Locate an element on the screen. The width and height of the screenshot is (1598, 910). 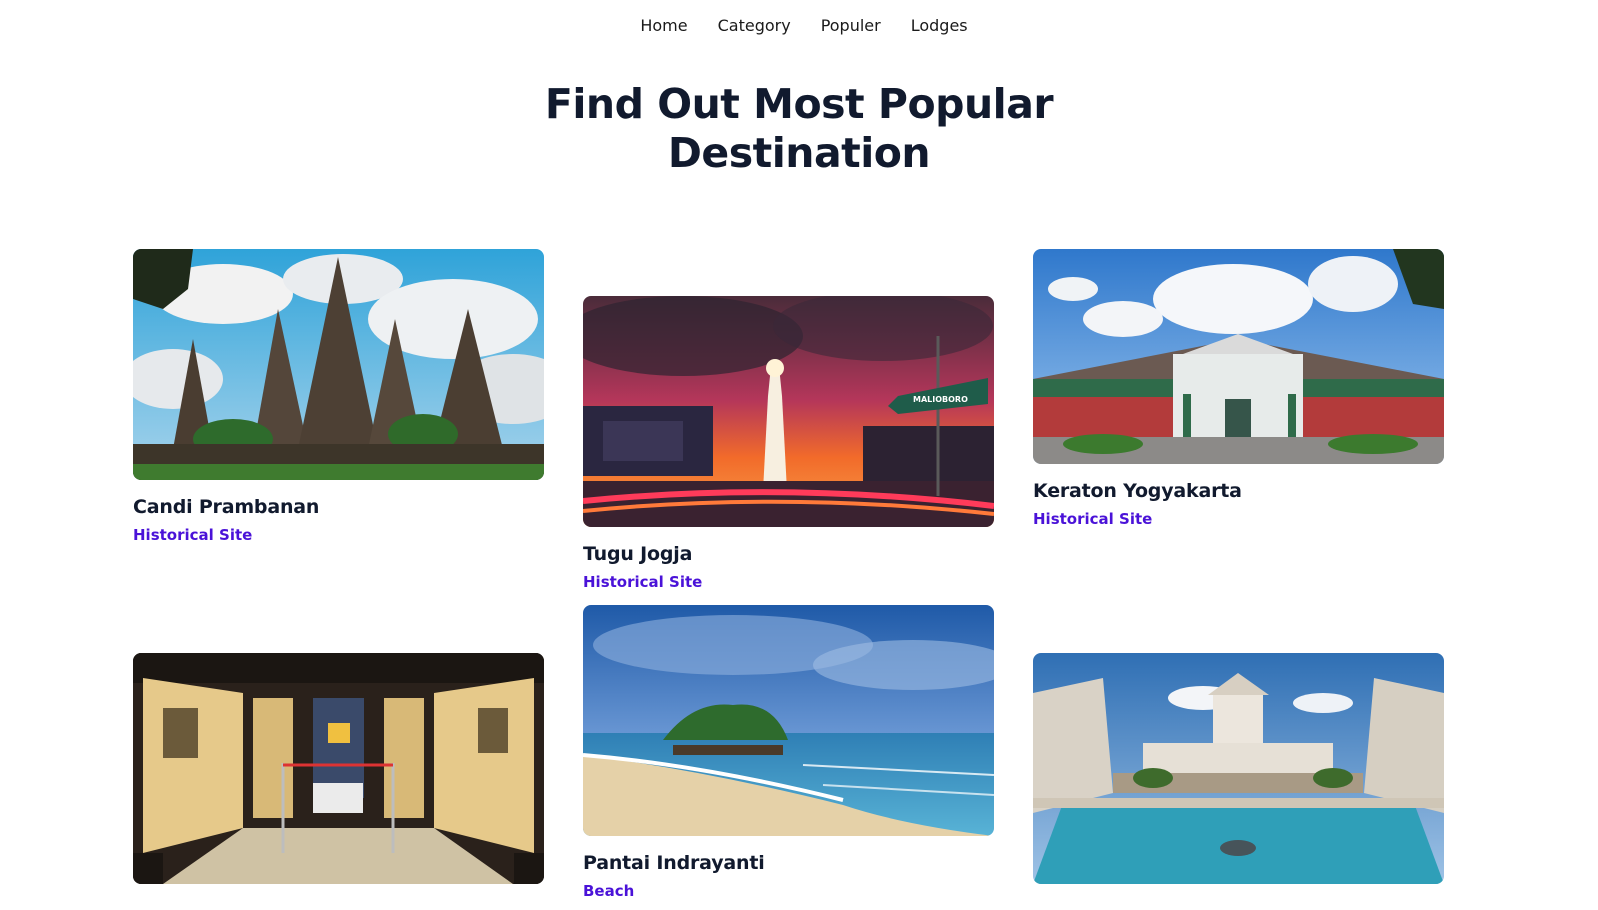
page-title-line-2: Destination is located at coordinates (799, 153).